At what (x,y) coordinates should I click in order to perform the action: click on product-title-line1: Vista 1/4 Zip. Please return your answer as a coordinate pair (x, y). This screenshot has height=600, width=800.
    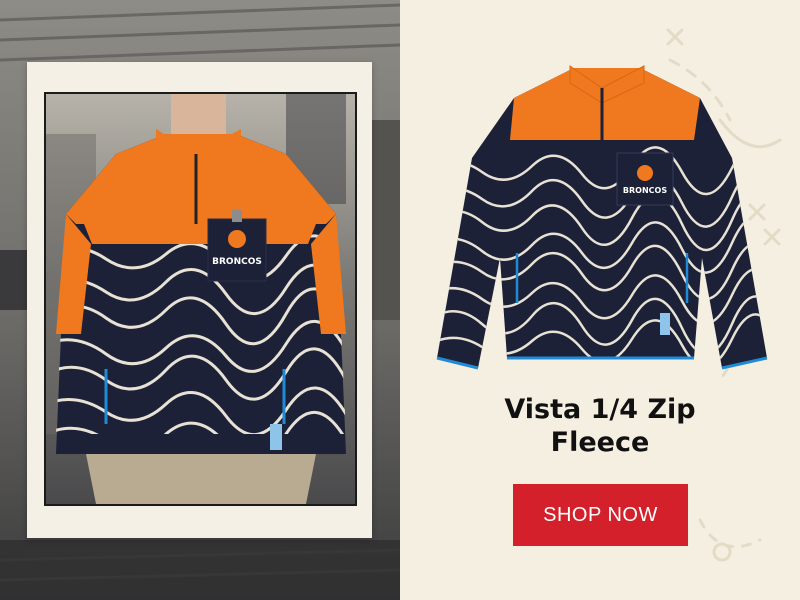
    Looking at the image, I should click on (600, 409).